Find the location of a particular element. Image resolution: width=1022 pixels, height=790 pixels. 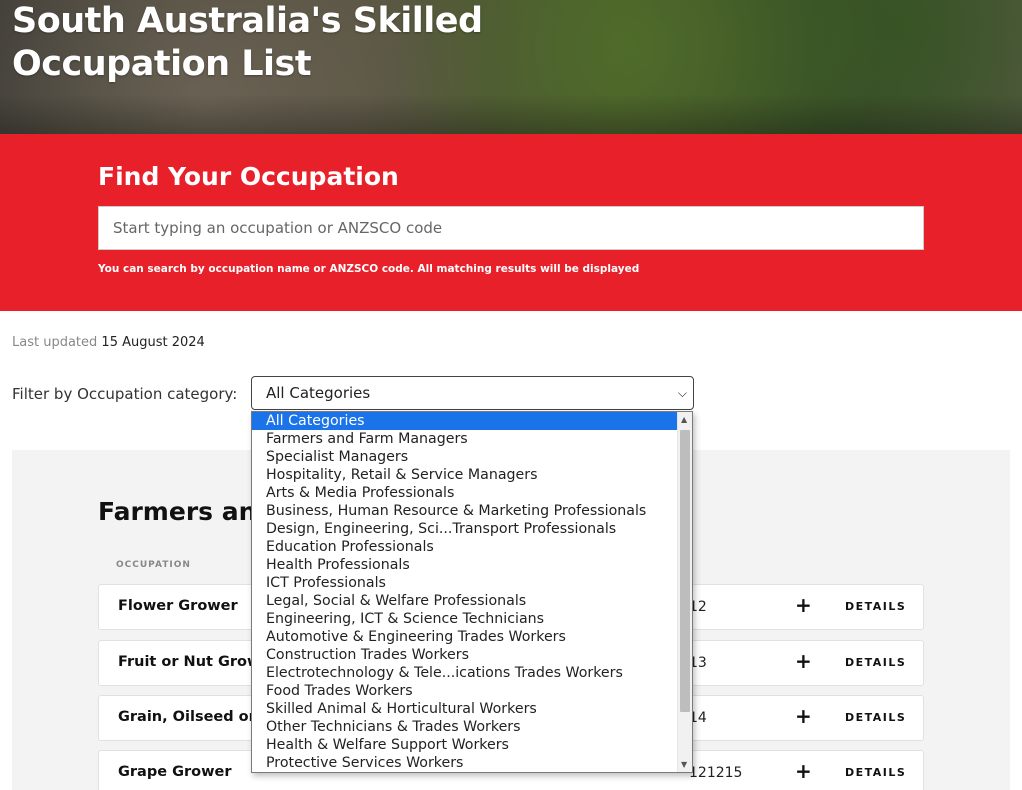

category-option: Hospitality, Retail & Service Managers is located at coordinates (465, 475).